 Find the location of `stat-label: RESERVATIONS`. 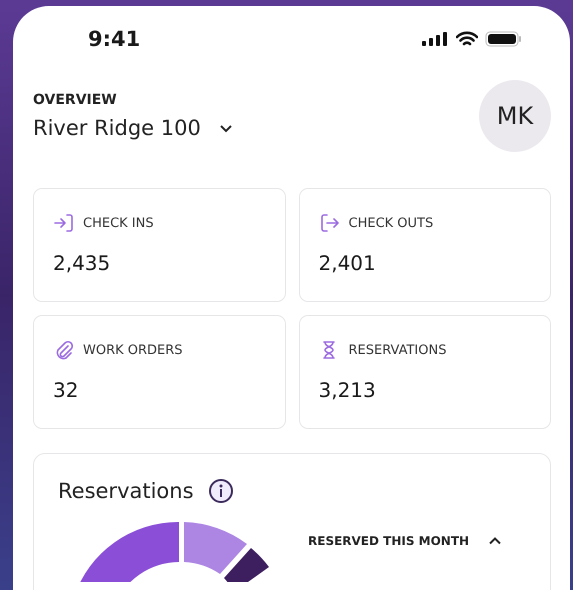

stat-label: RESERVATIONS is located at coordinates (397, 350).